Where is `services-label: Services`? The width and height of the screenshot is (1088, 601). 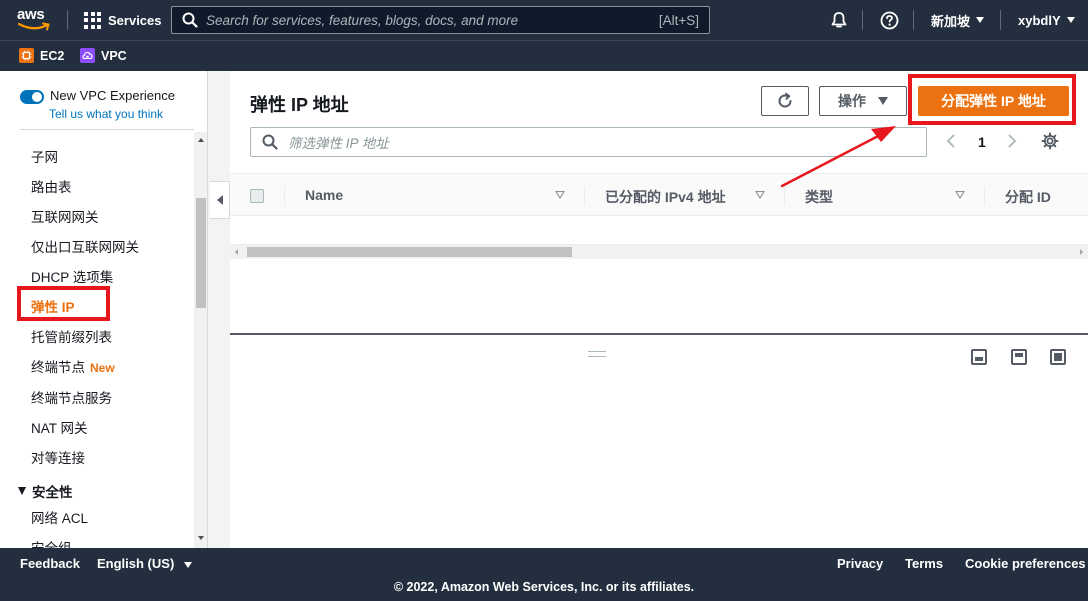
services-label: Services is located at coordinates (135, 20).